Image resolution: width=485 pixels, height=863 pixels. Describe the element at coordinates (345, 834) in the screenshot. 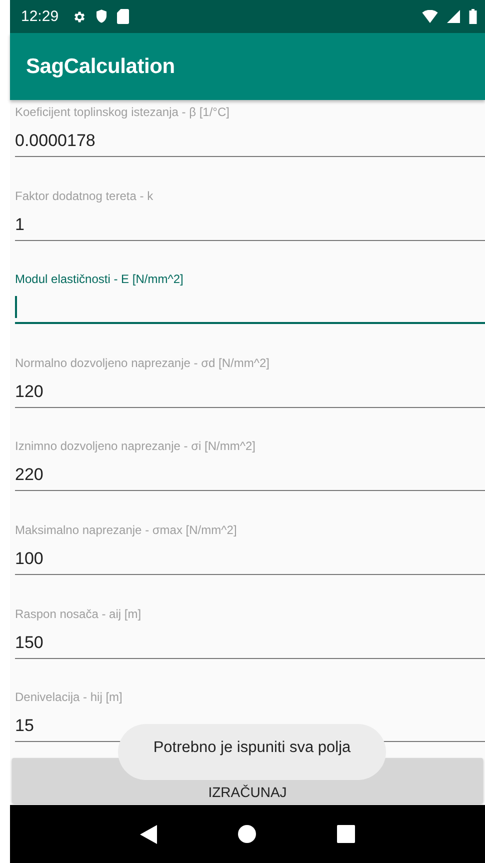

I see `recents-icon` at that location.